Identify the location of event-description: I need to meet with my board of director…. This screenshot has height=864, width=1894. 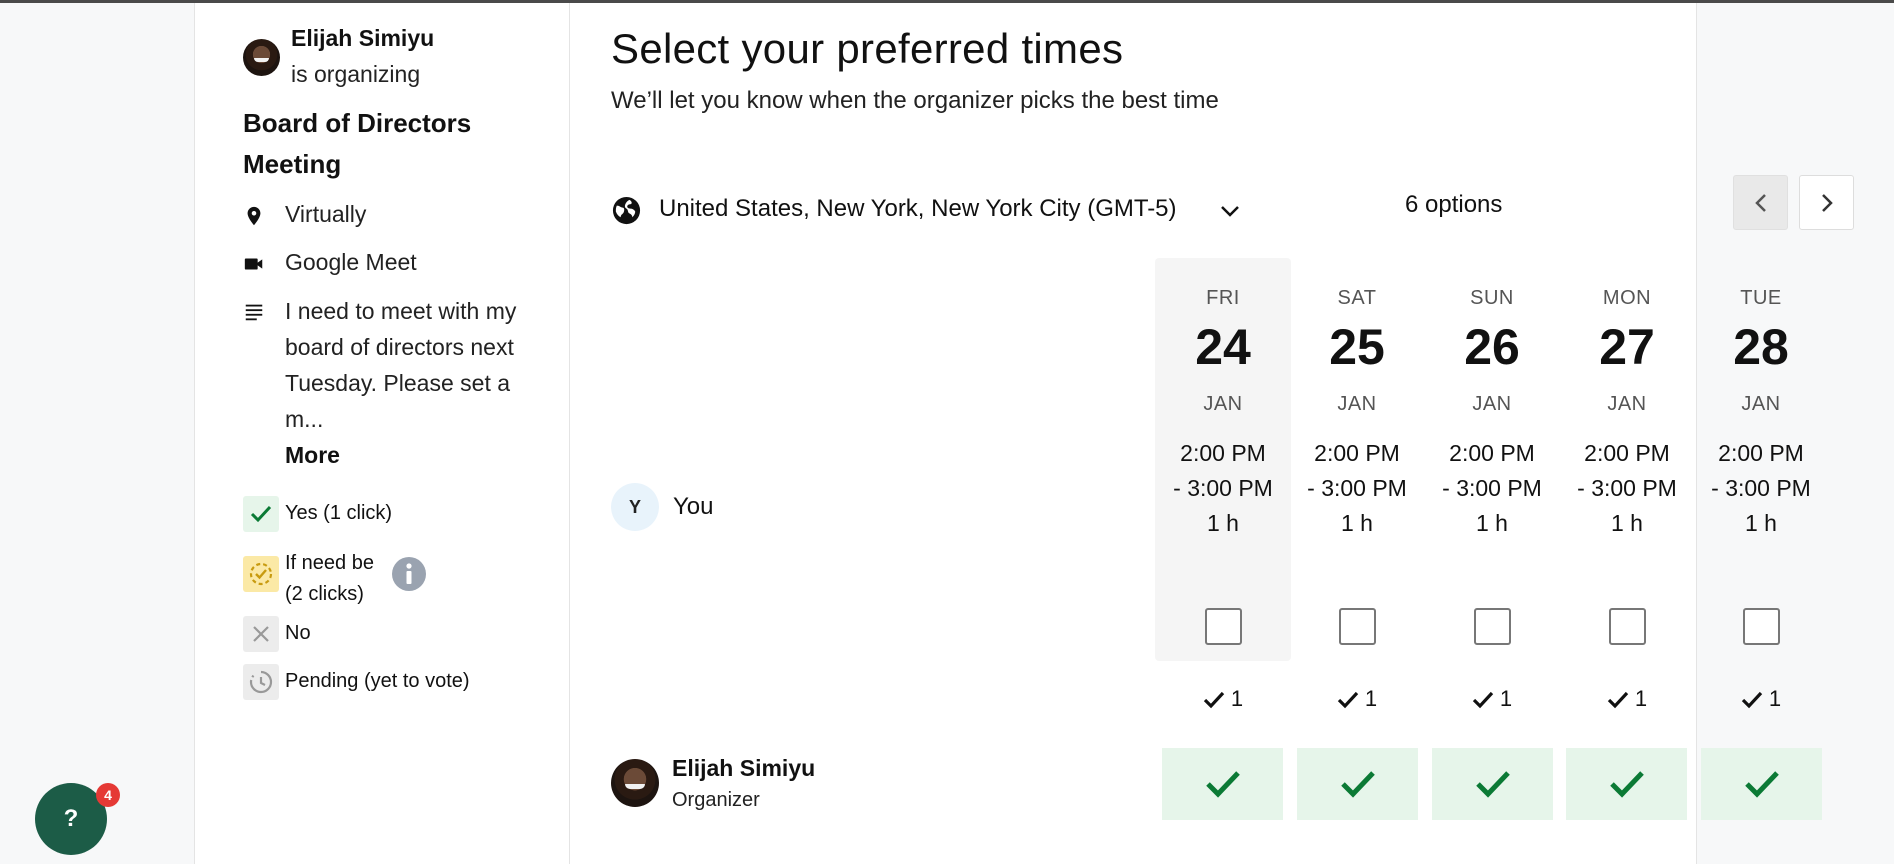
(415, 383).